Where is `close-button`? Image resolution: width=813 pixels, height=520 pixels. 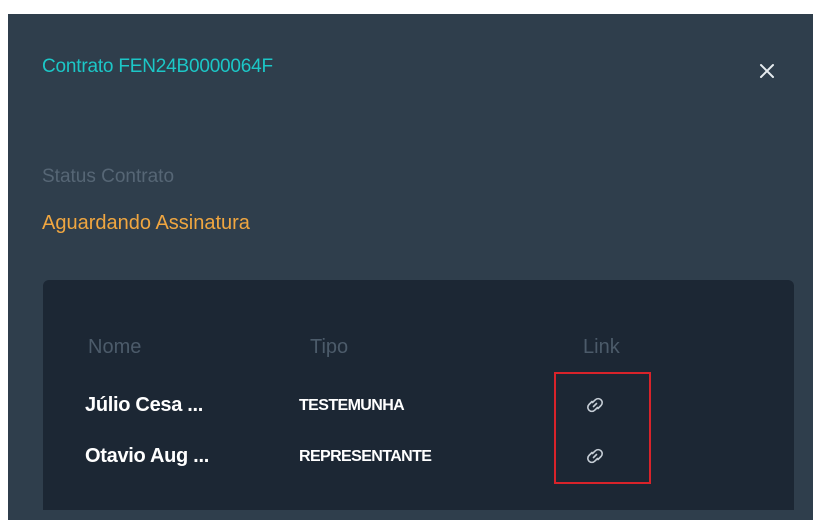
close-button is located at coordinates (767, 71).